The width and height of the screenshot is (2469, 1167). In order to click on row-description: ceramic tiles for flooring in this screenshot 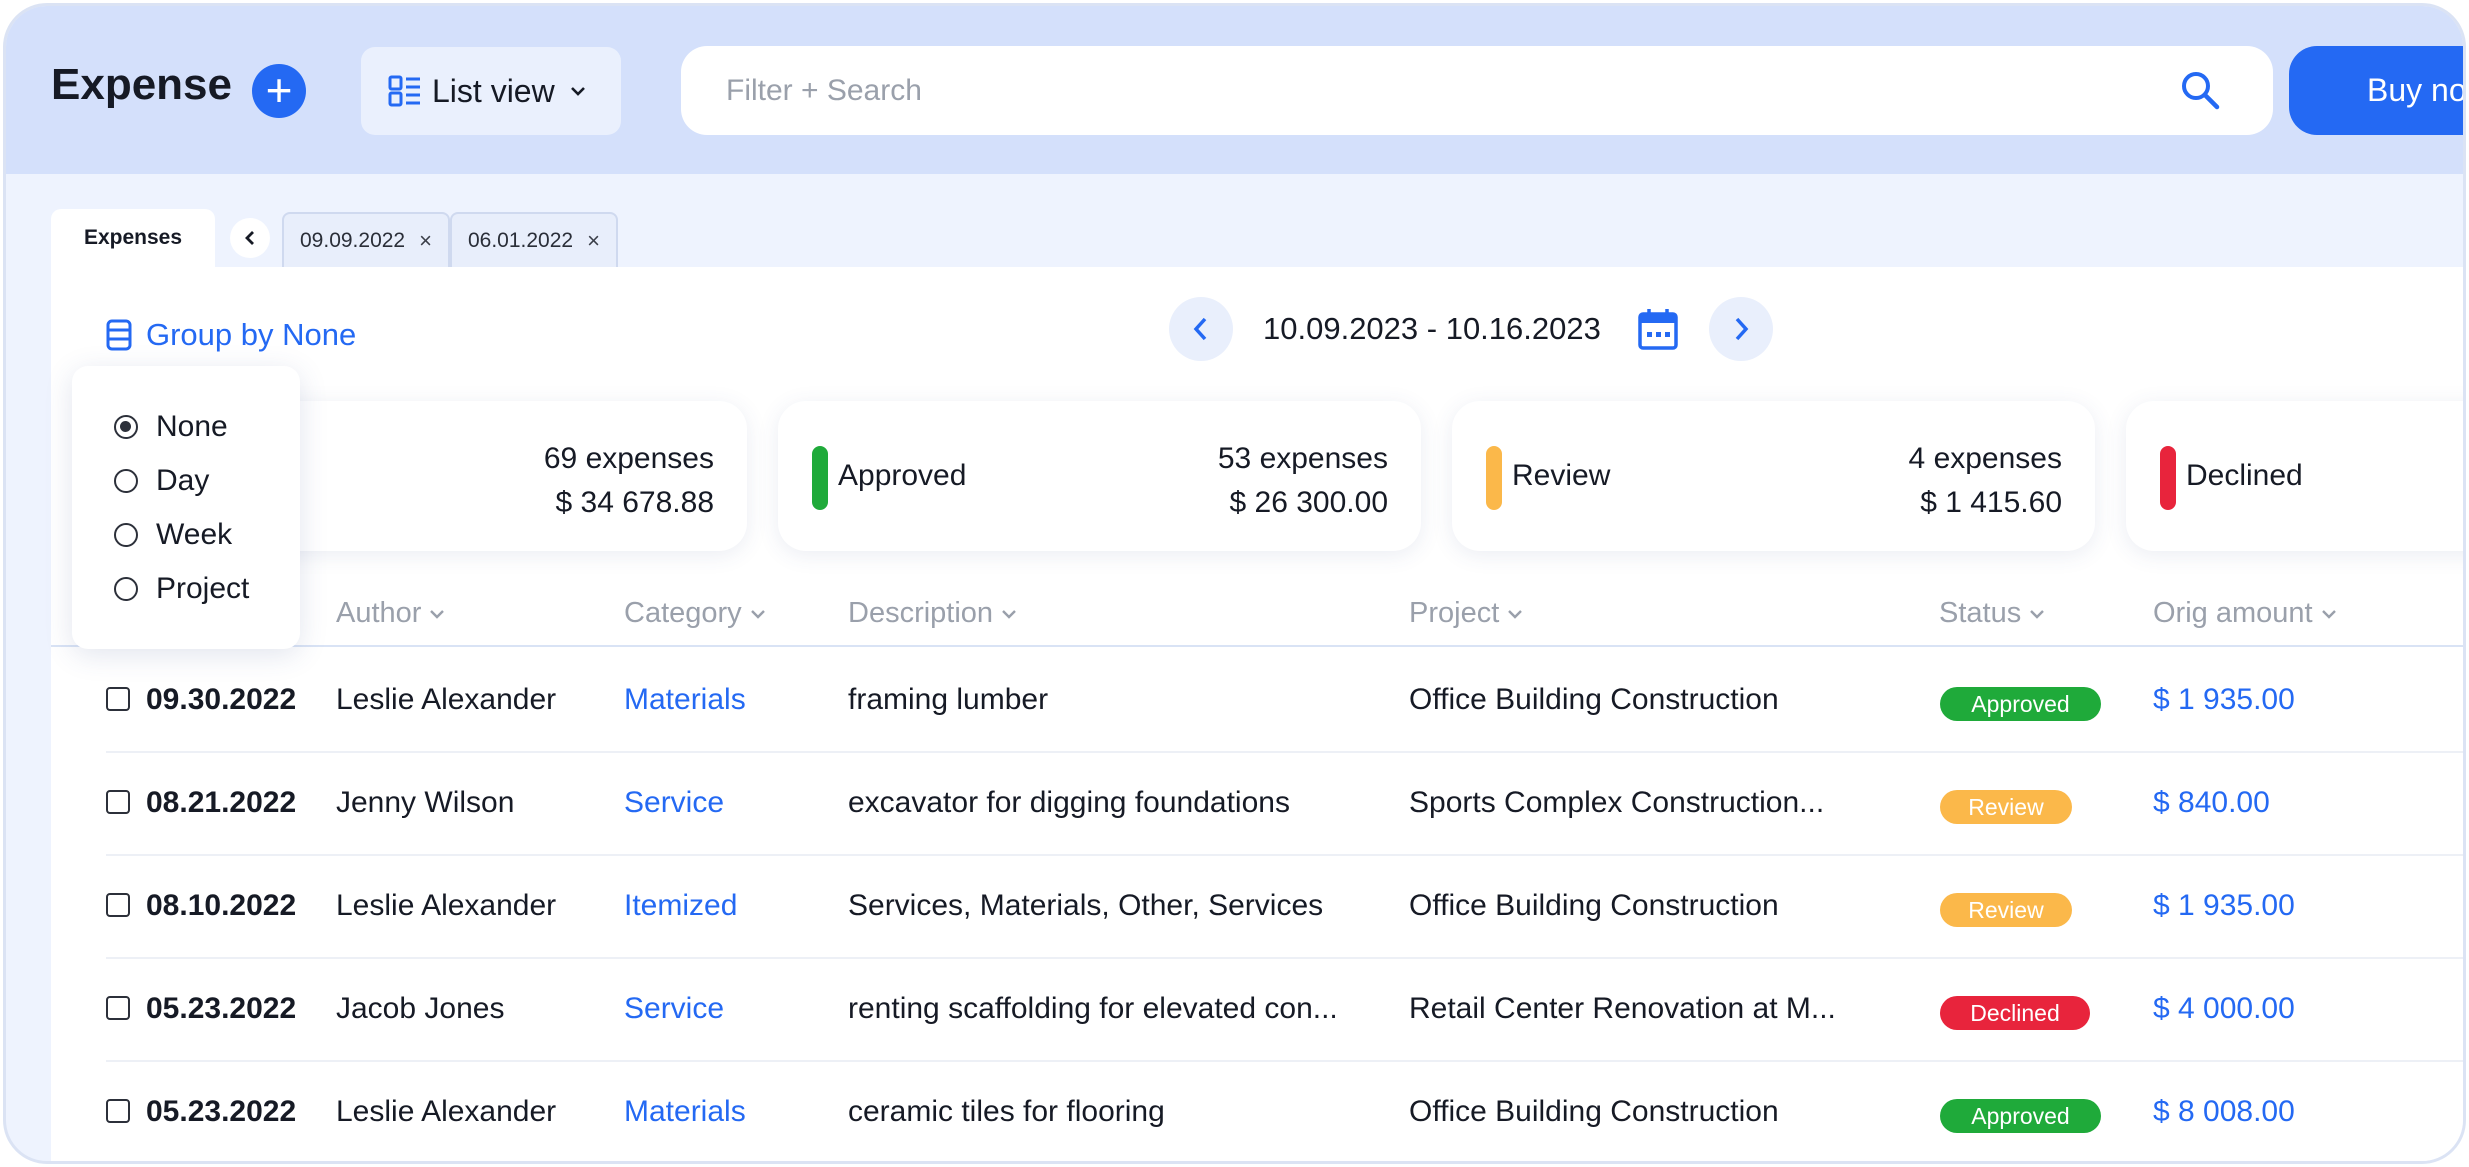, I will do `click(1006, 1111)`.